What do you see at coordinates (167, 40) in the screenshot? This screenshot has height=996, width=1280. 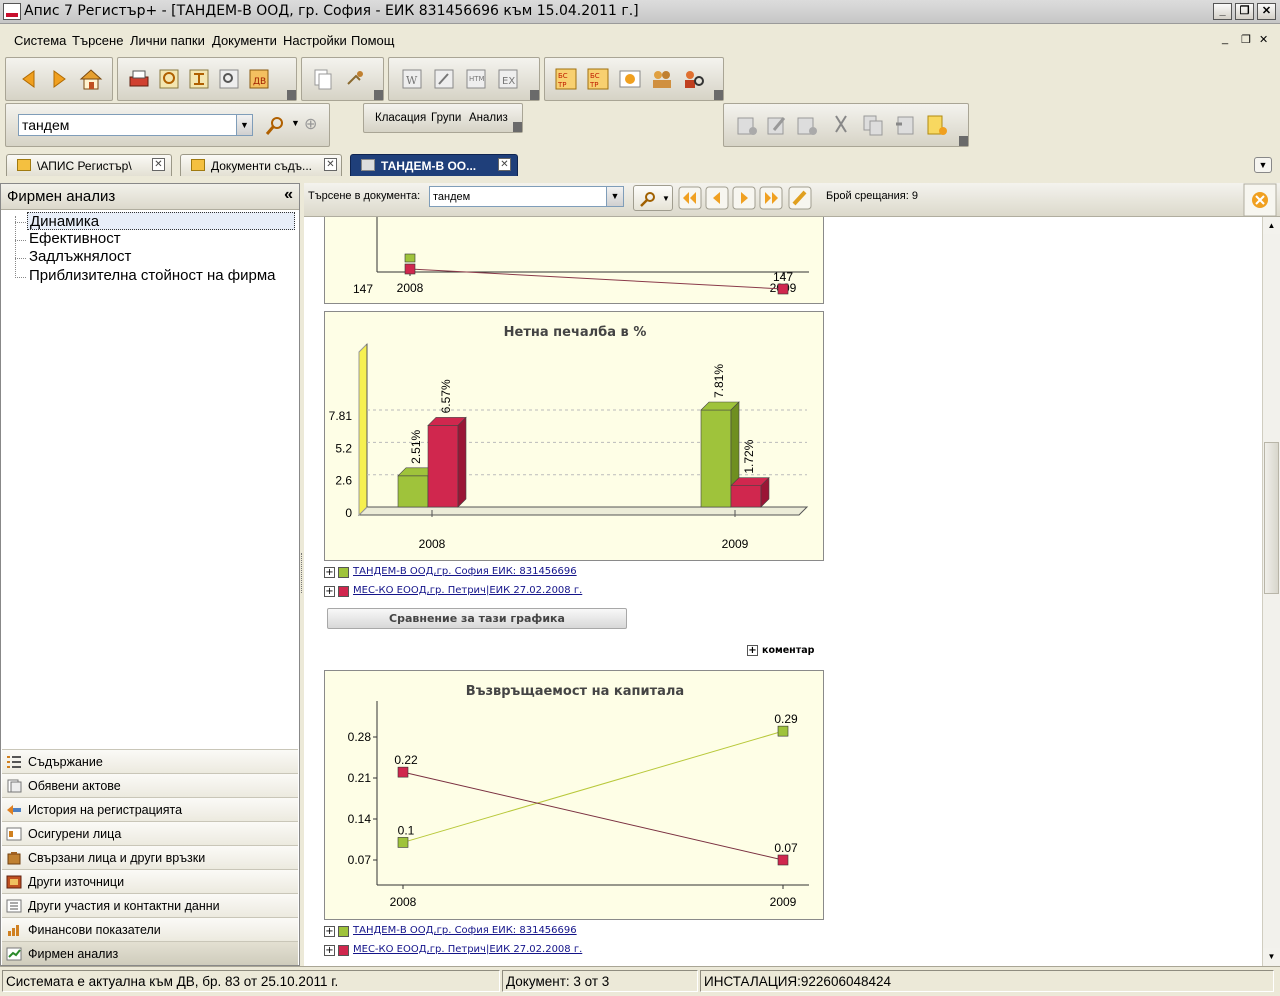 I see `menu-personal-folders: Лични папки` at bounding box center [167, 40].